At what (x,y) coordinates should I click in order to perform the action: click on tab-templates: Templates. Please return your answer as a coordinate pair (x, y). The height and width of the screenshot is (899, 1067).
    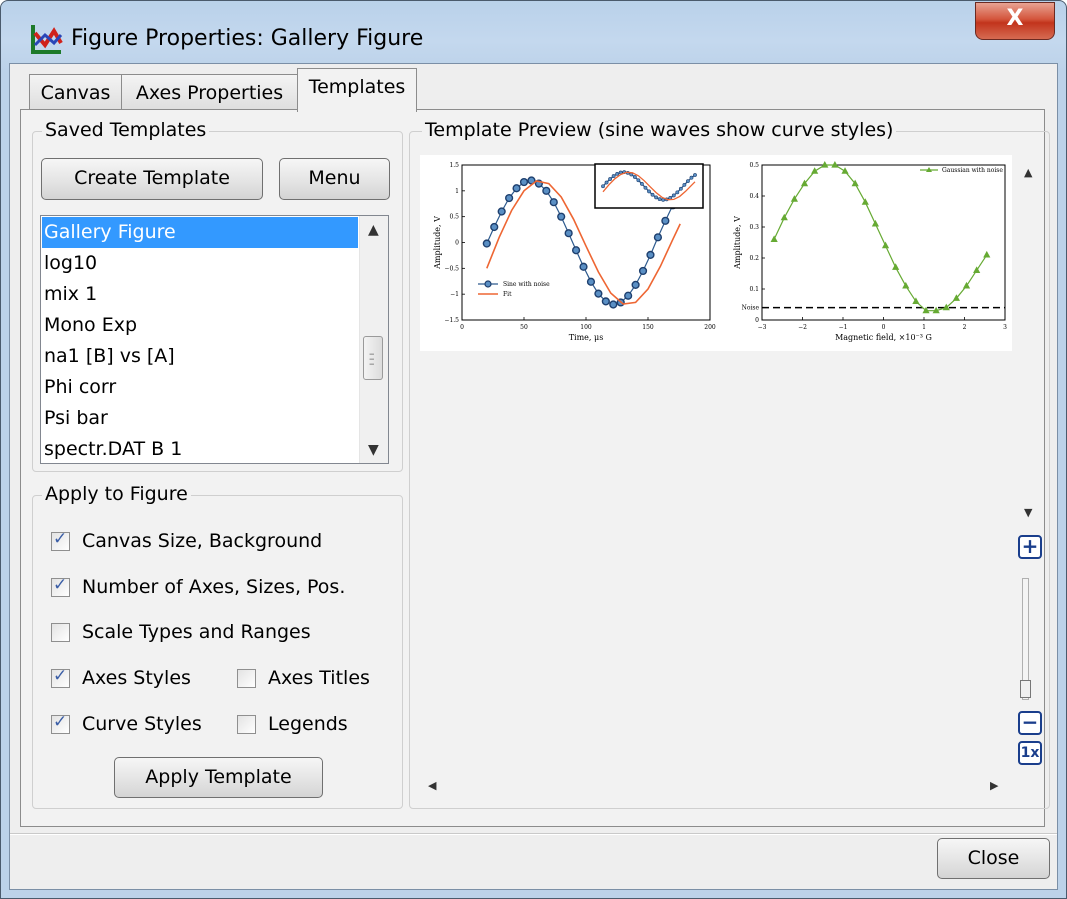
    Looking at the image, I should click on (357, 90).